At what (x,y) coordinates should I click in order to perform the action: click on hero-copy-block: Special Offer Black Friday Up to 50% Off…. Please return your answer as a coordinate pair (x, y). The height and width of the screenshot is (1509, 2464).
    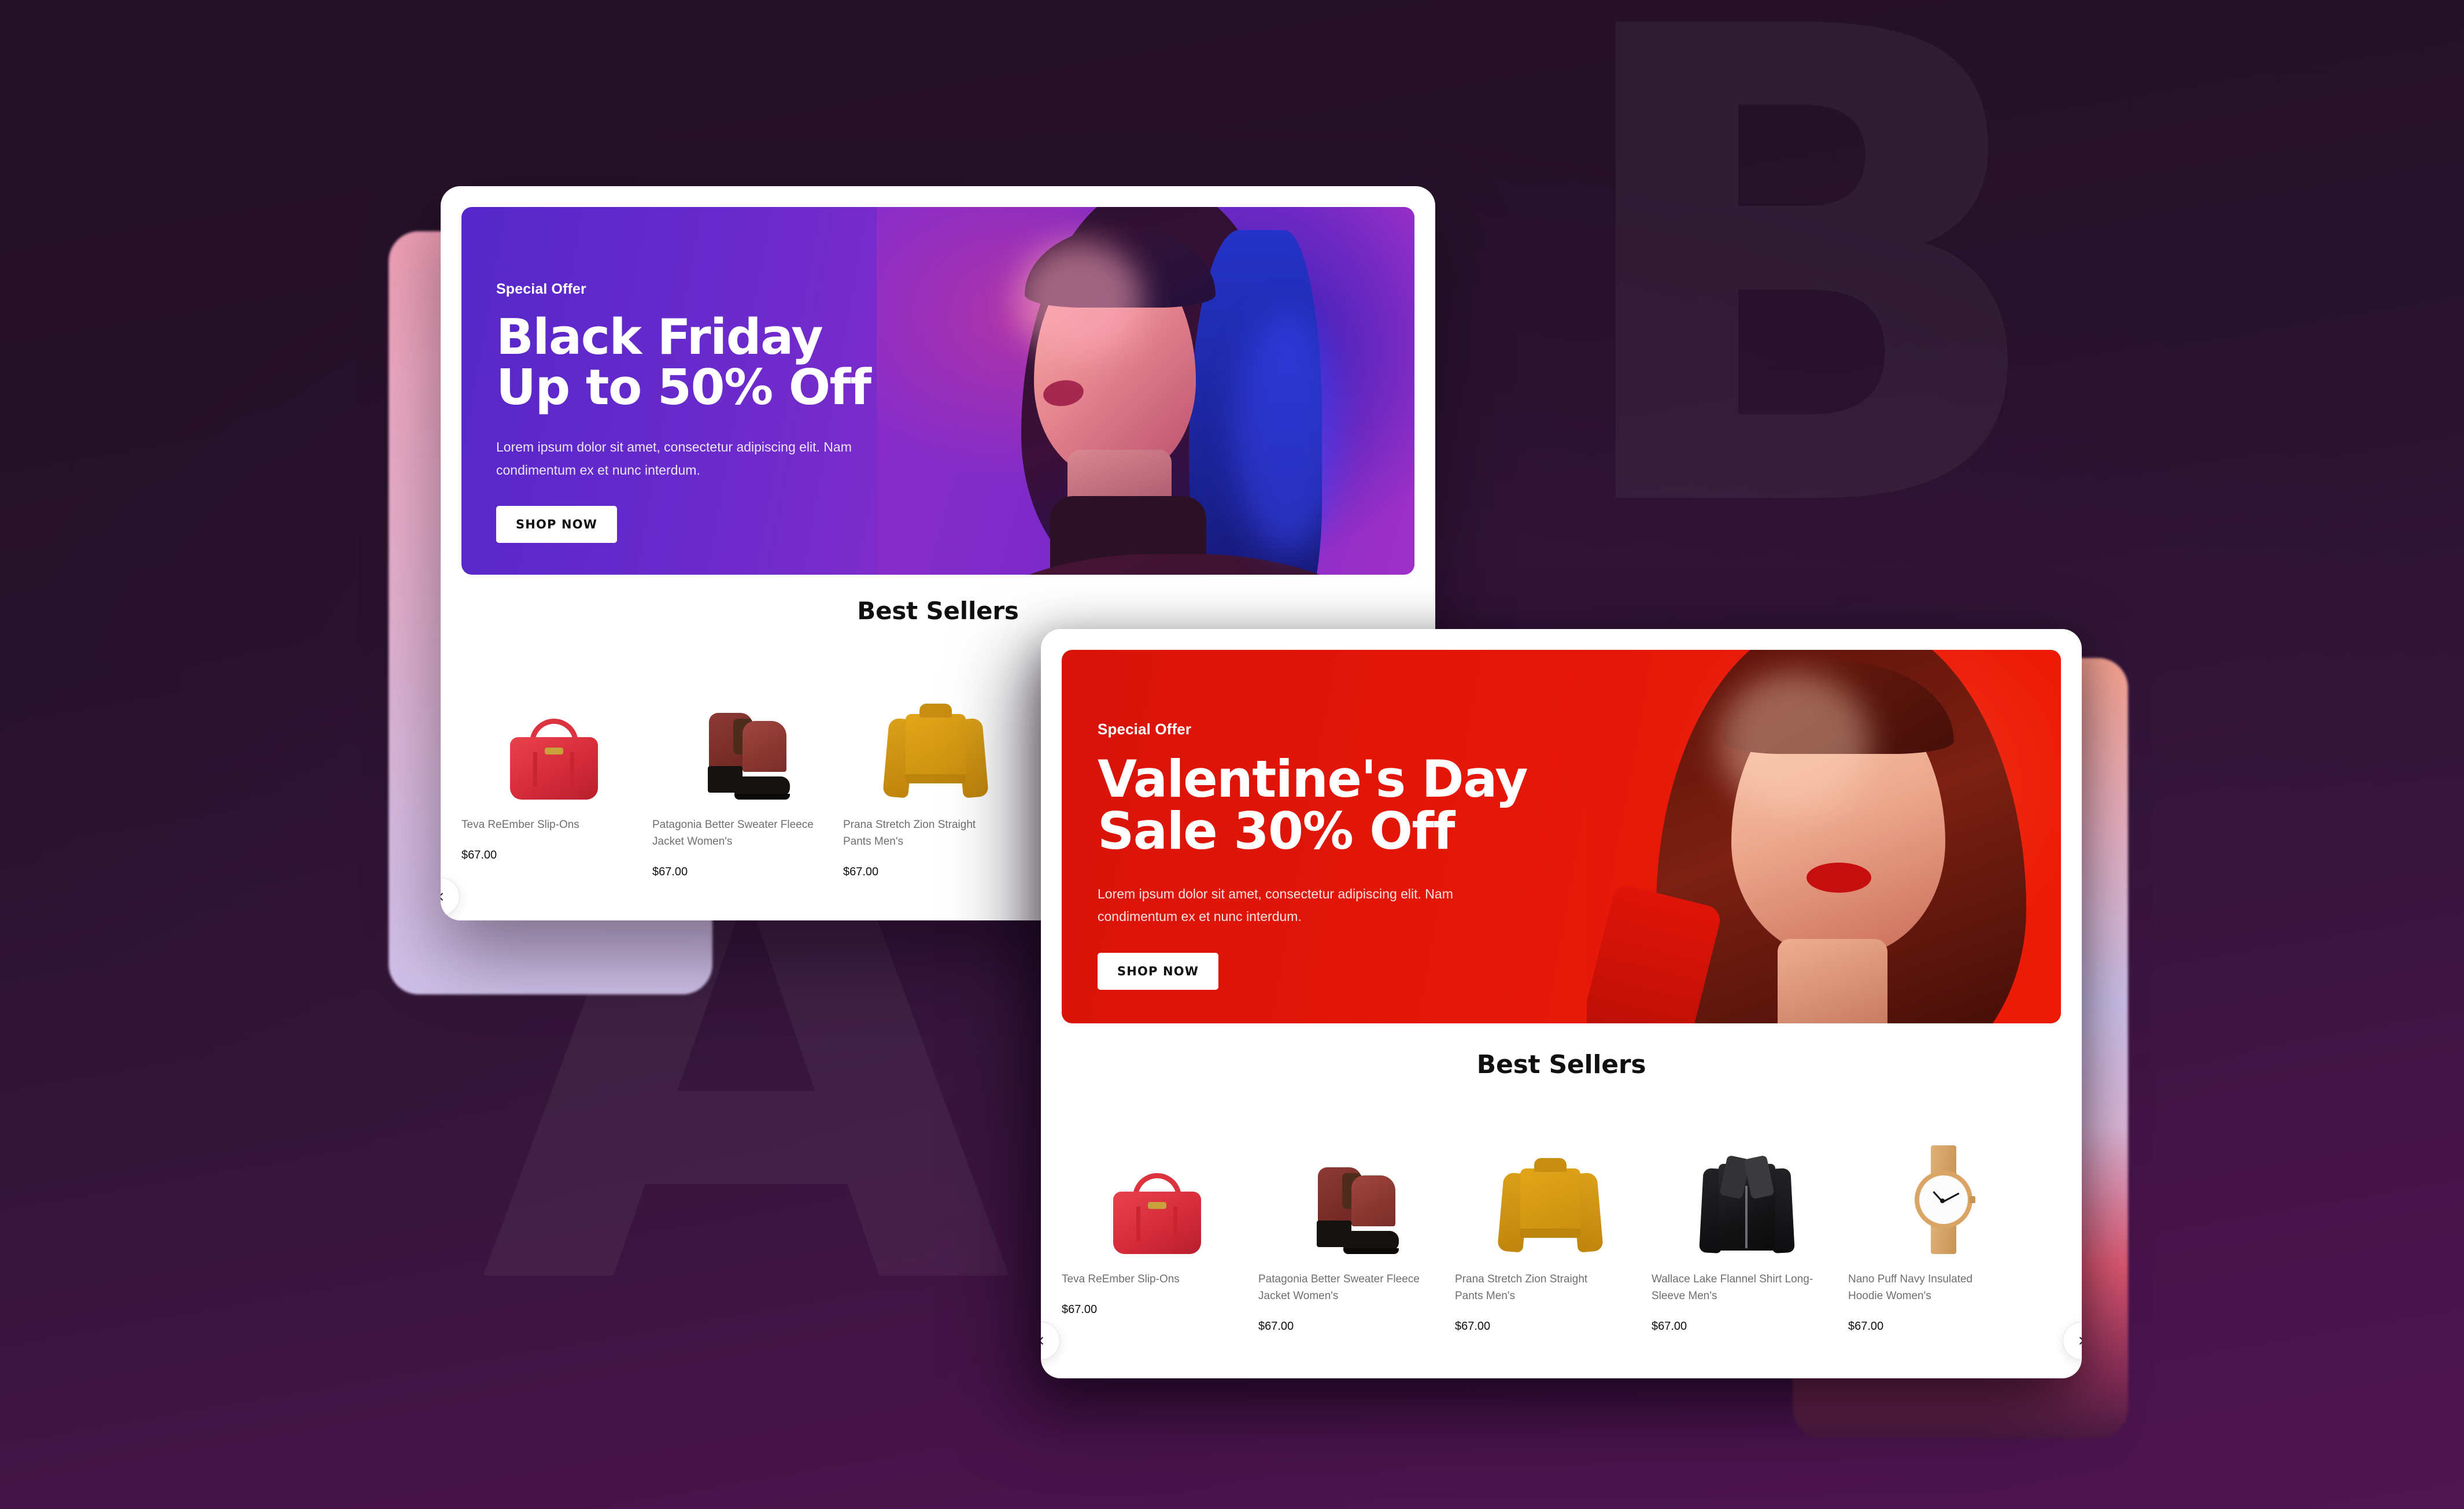
    Looking at the image, I should click on (937, 375).